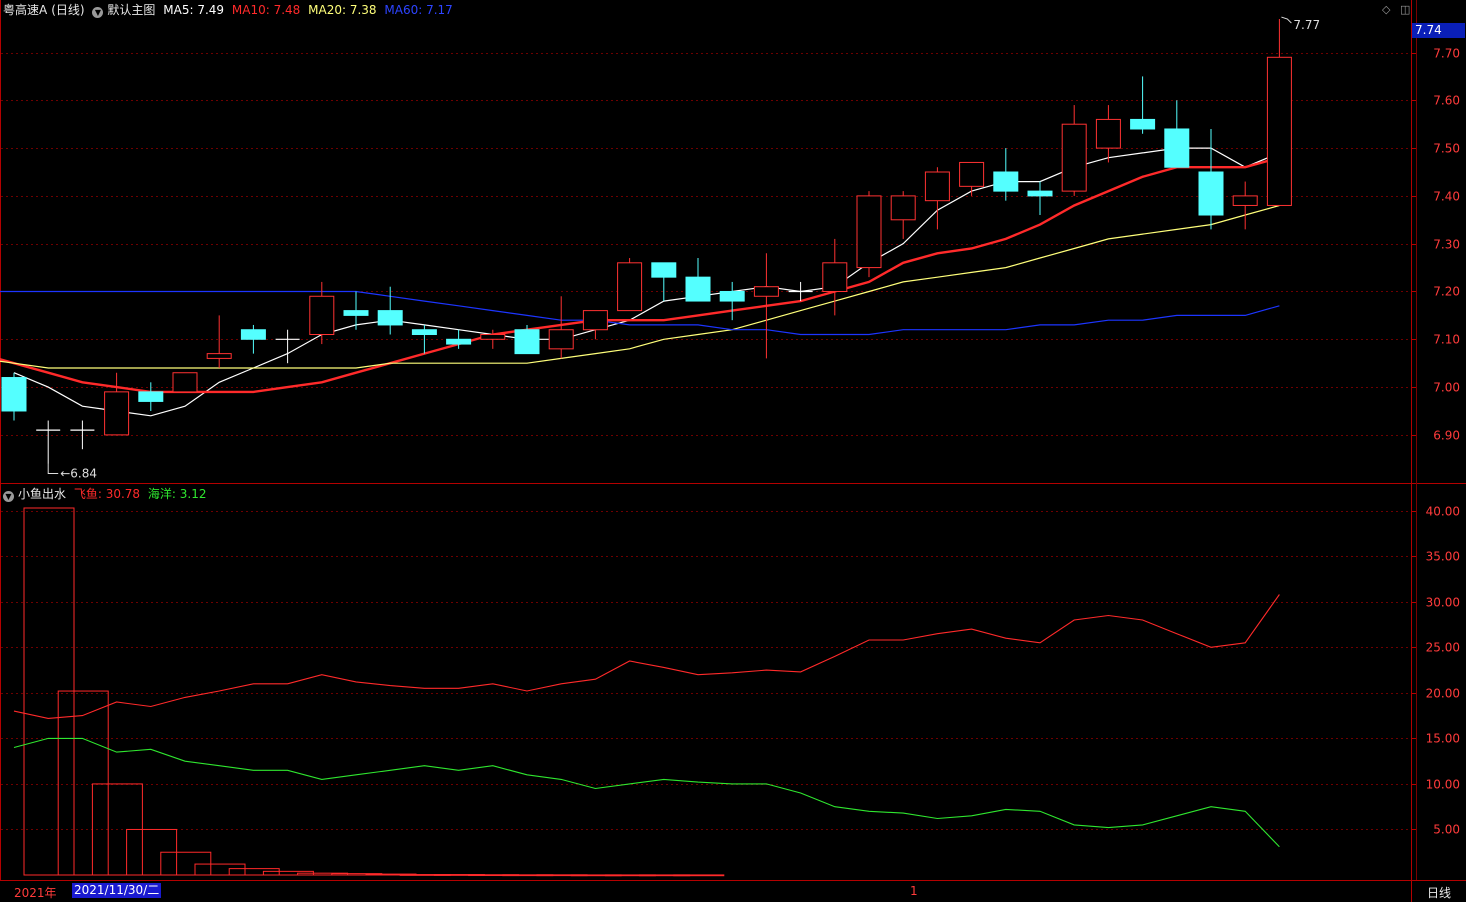 This screenshot has height=902, width=1466. What do you see at coordinates (25, 10) in the screenshot?
I see `stock-name: 粤高速A` at bounding box center [25, 10].